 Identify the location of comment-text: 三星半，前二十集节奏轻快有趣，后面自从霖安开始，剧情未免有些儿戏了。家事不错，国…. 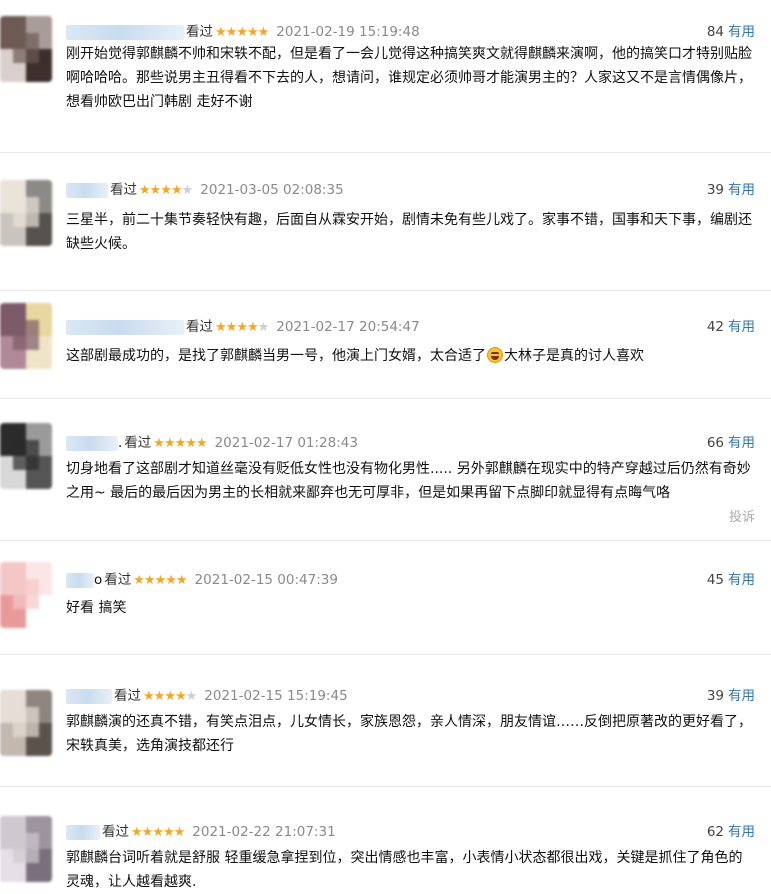
(409, 232).